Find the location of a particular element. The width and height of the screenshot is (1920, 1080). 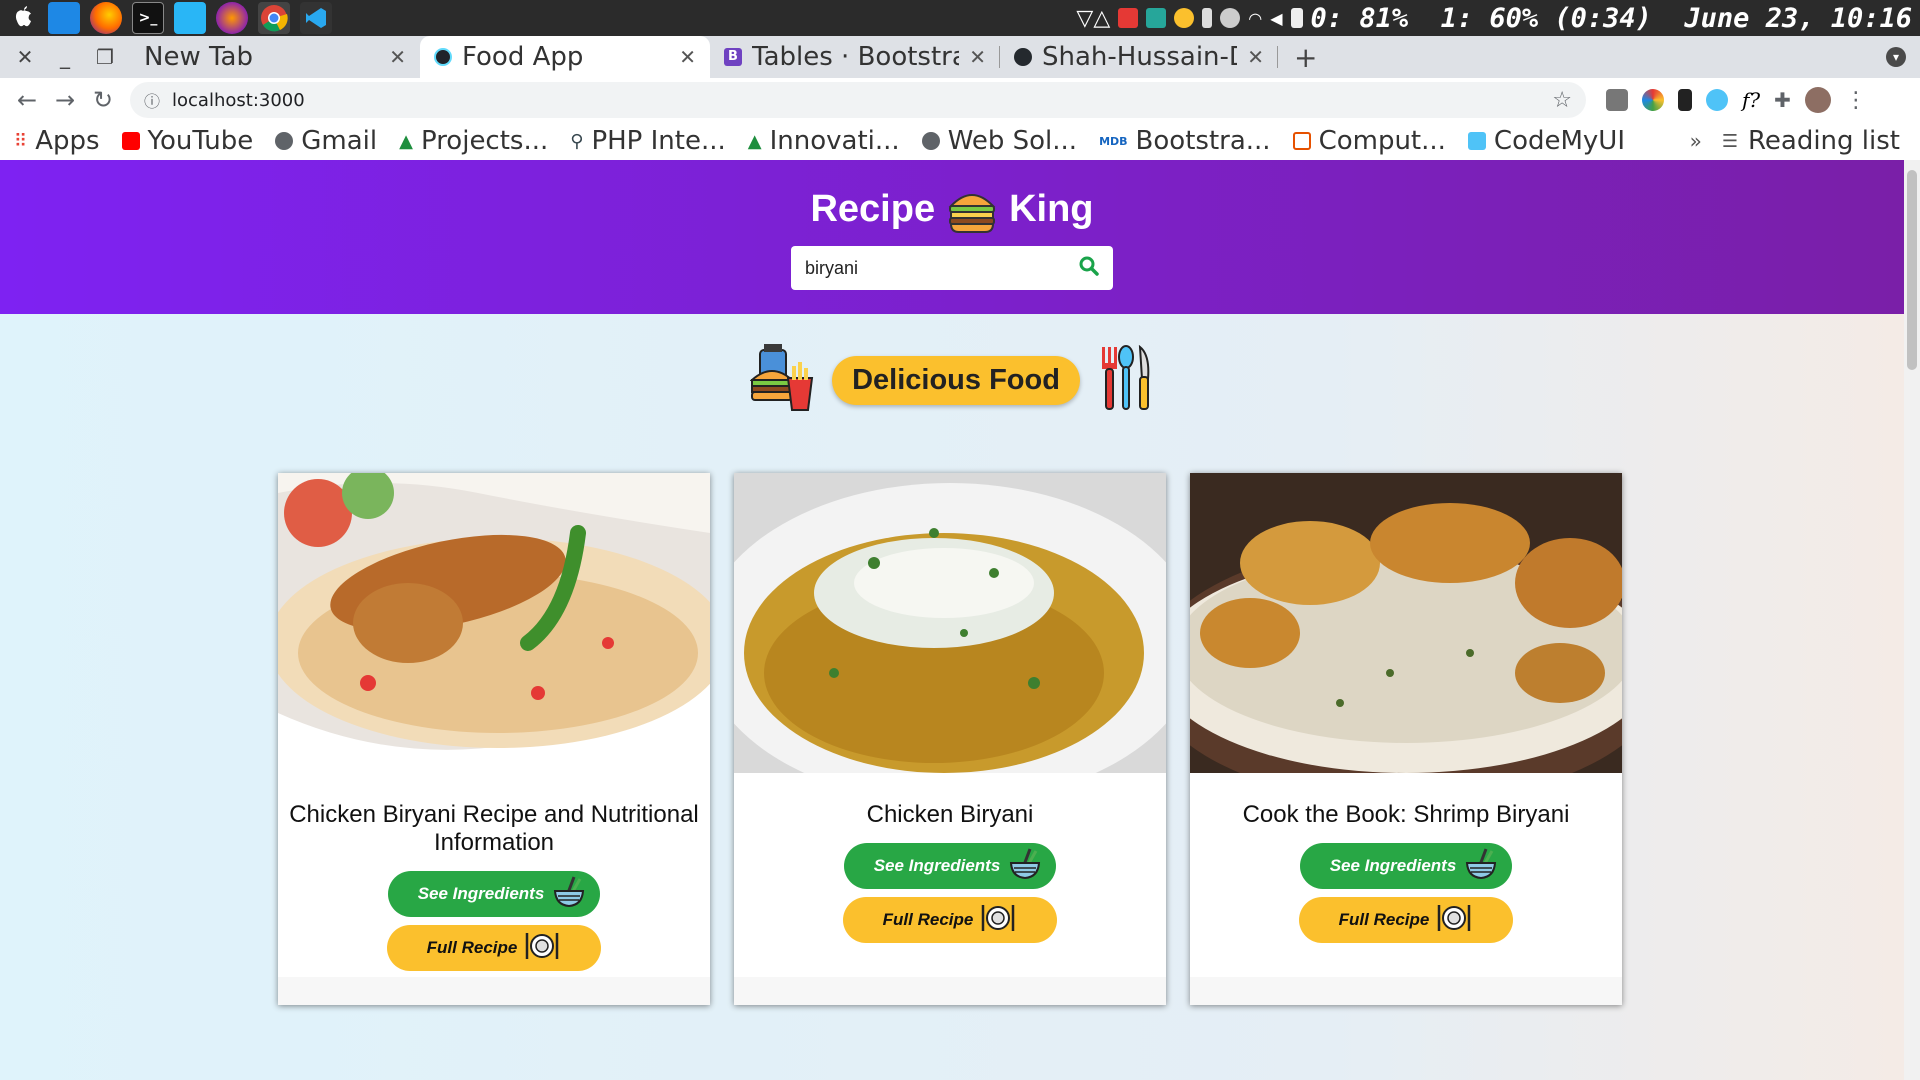

plate-cutlery-icon is located at coordinates (542, 948).